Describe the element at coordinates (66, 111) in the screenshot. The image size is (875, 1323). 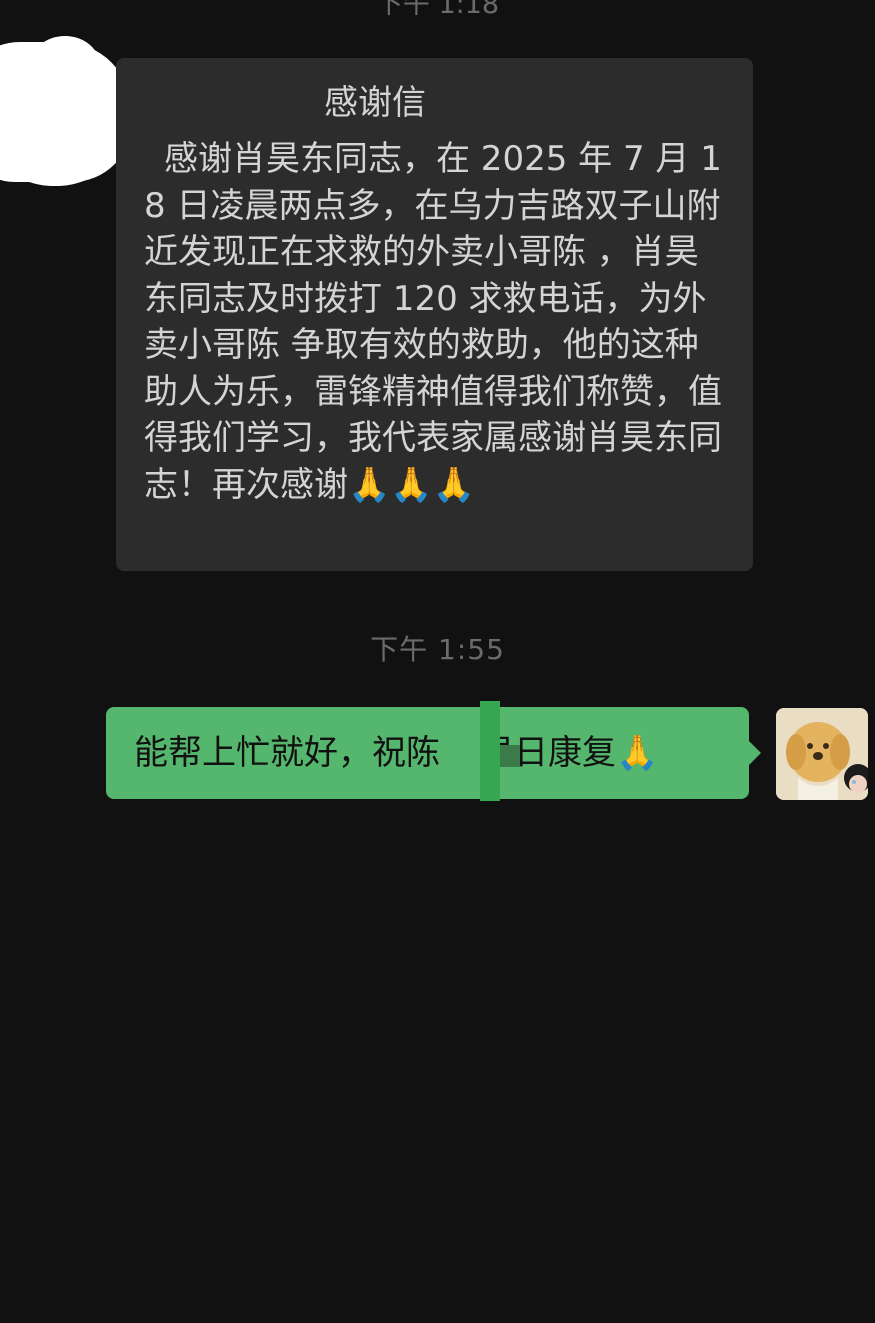
I see `avatar-redacted-icon` at that location.